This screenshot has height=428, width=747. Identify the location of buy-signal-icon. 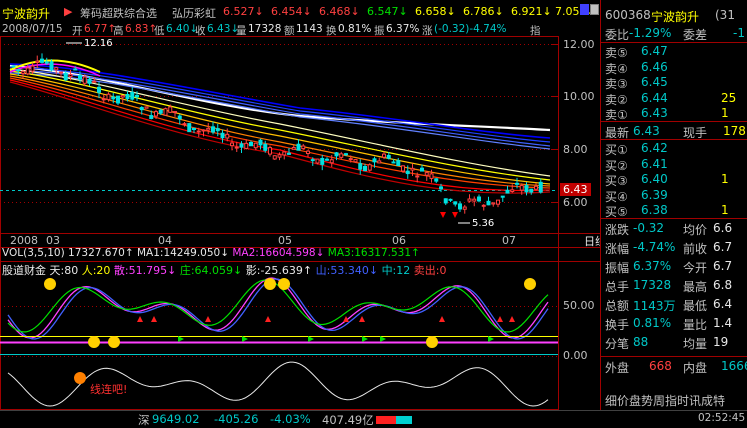
(443, 215).